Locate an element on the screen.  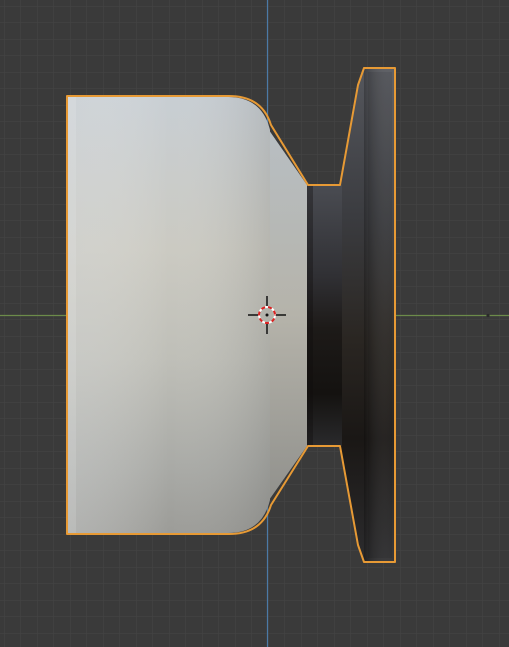
axis-marker is located at coordinates (488, 315).